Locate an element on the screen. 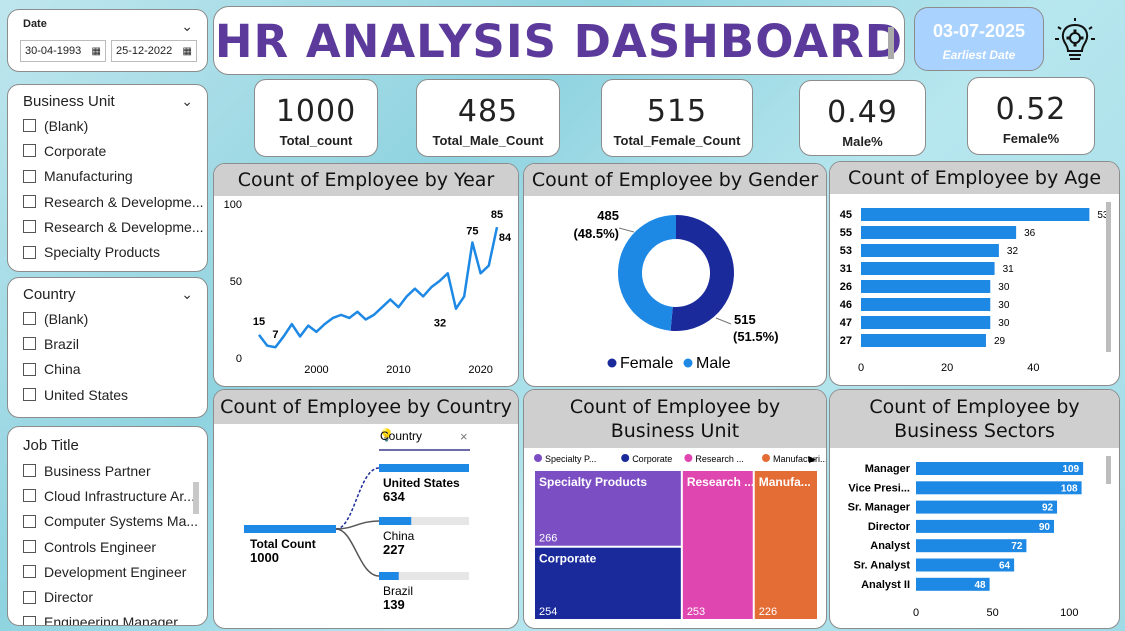 This screenshot has width=1125, height=631. tile-label: Corporate is located at coordinates (568, 559).